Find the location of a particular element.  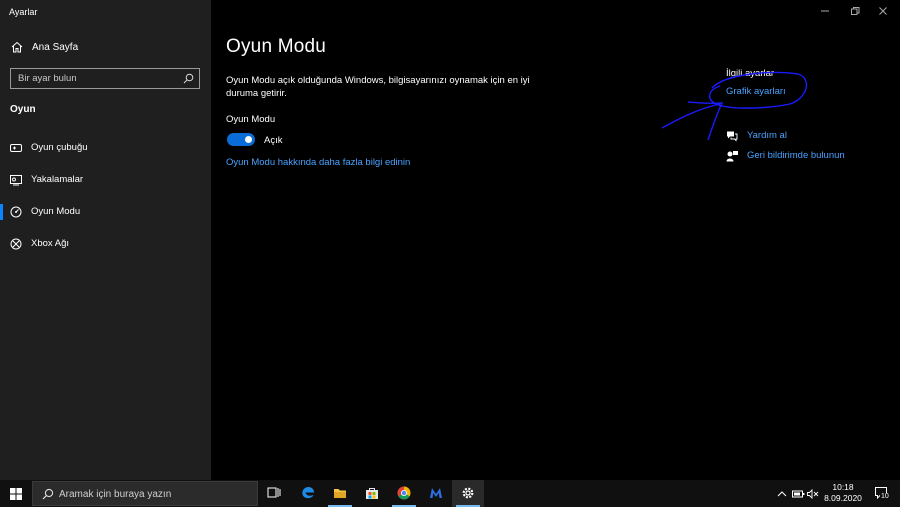

clock-date: 8.09.2020 is located at coordinates (843, 498).